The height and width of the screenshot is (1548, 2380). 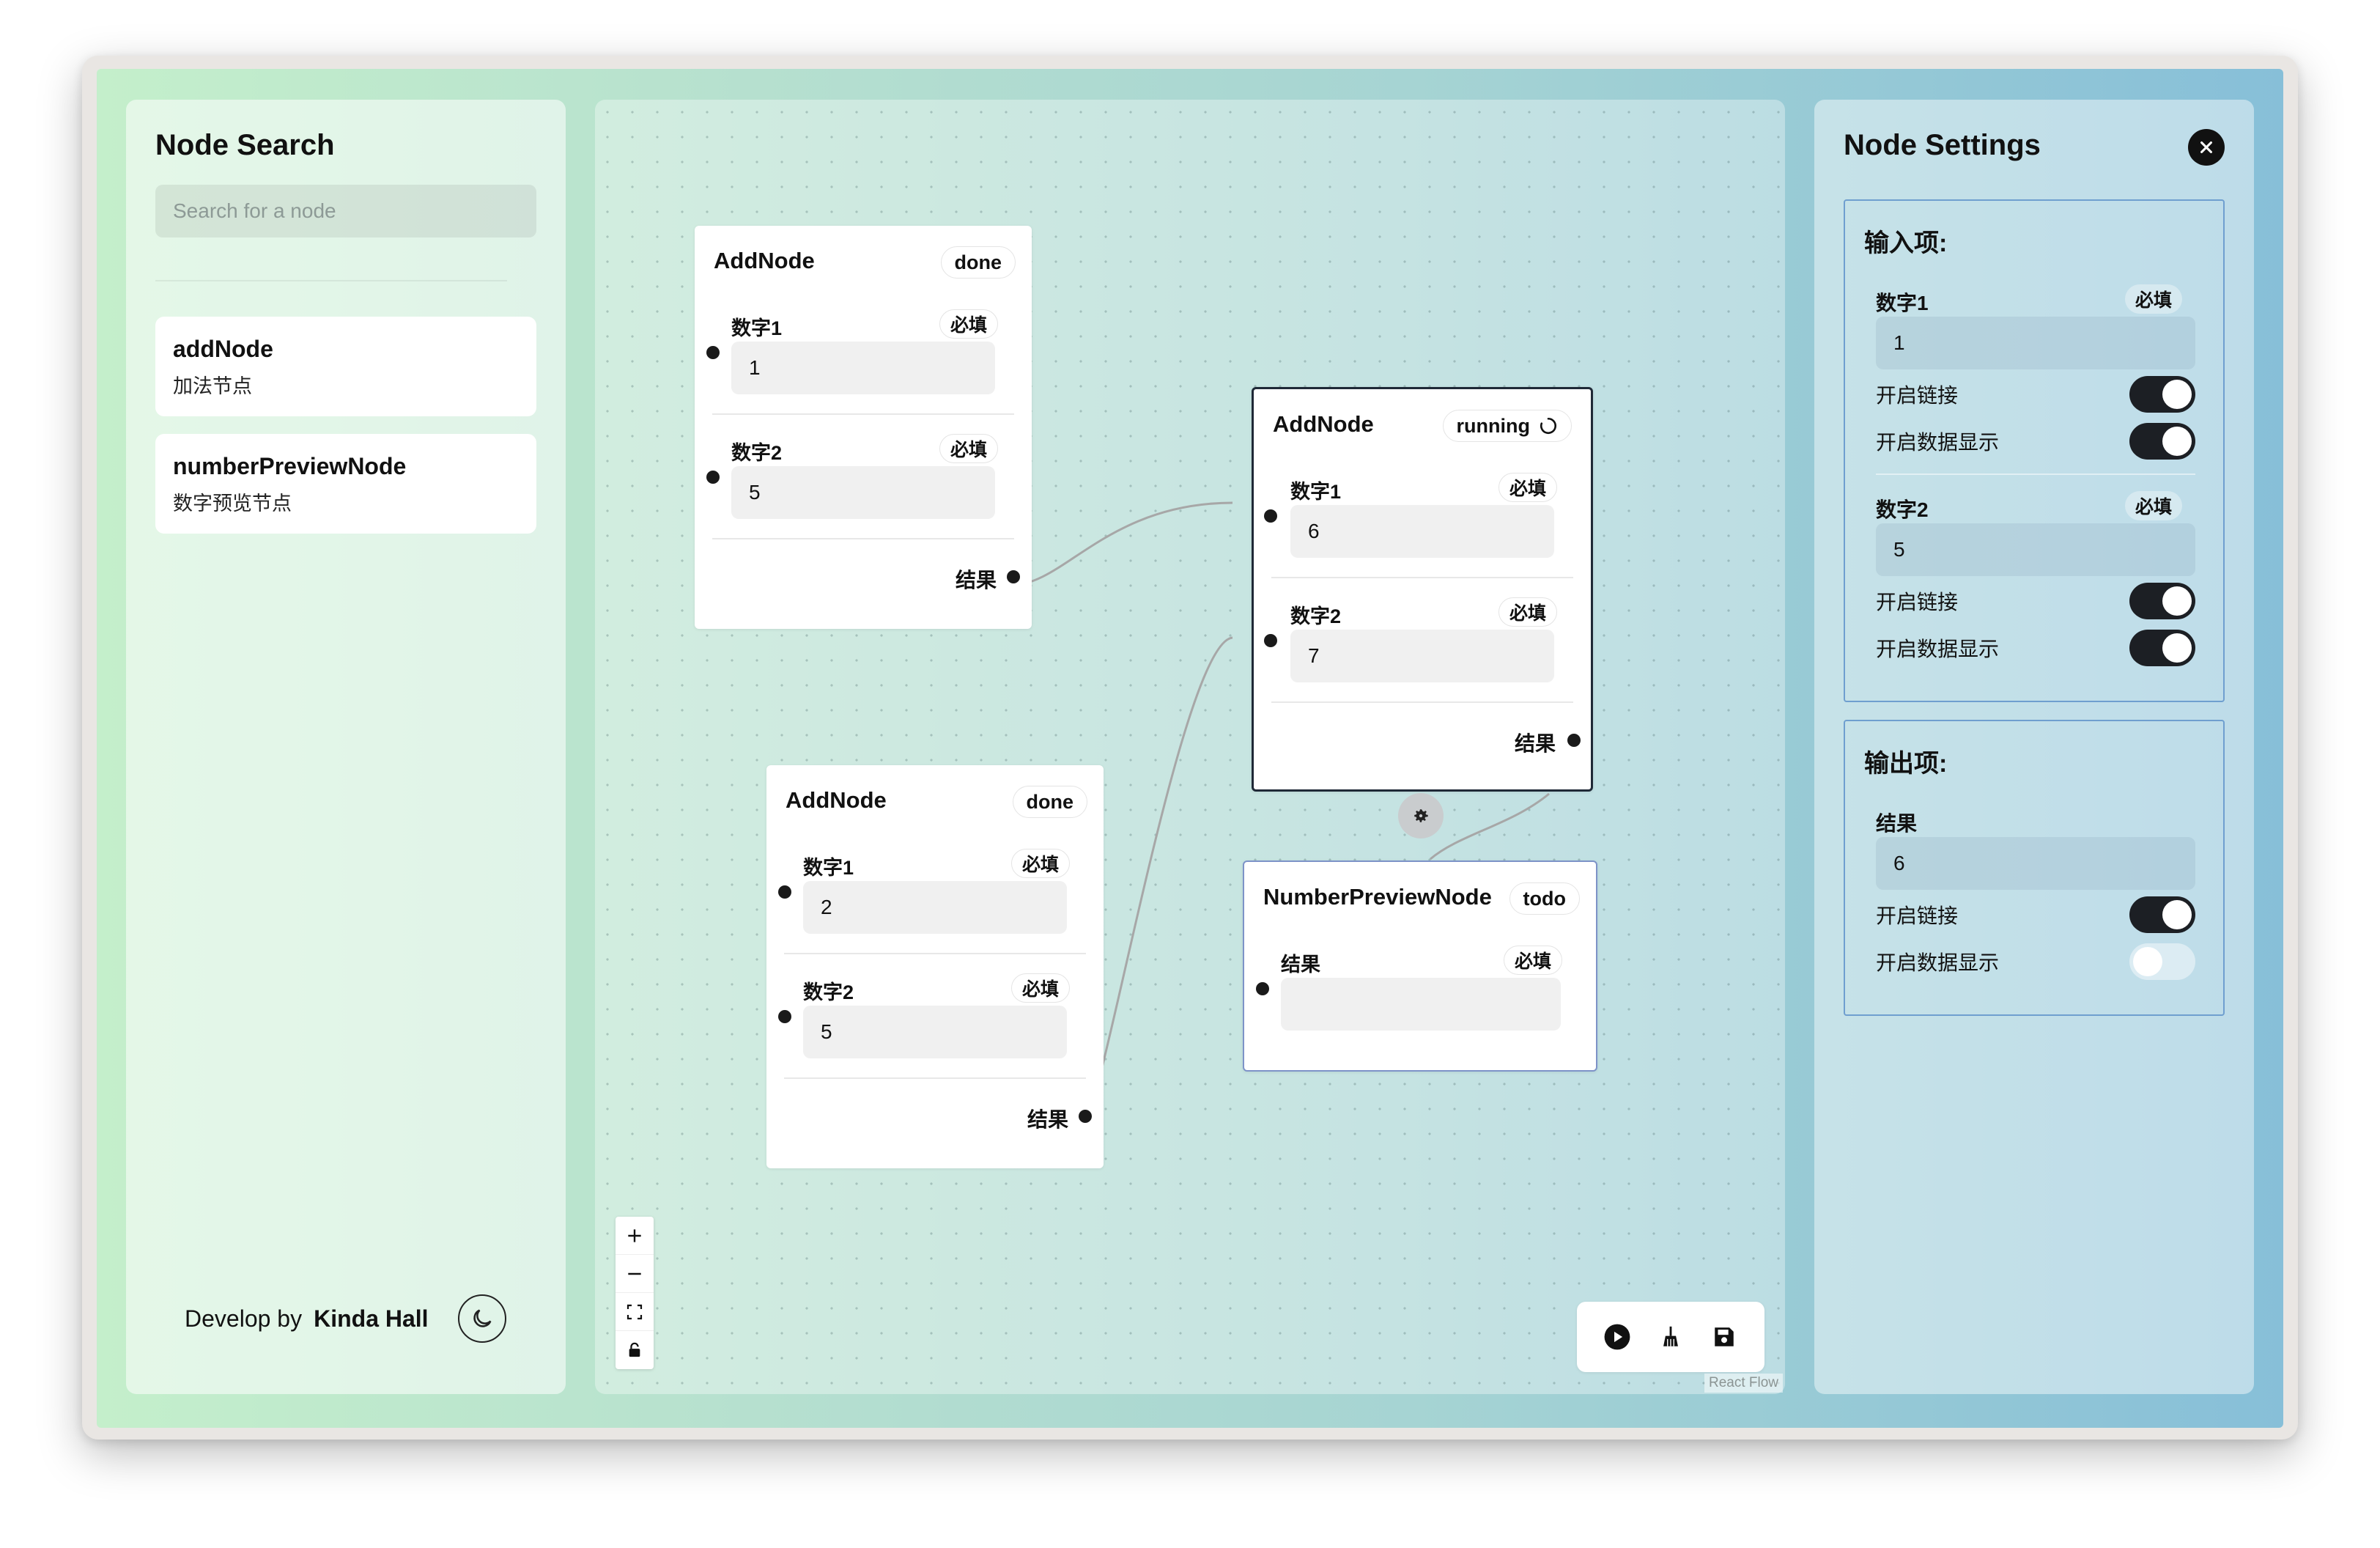 I want to click on add-node: AddNode done 数字1 必填 1 数字2 必填 5 结果, so click(x=863, y=427).